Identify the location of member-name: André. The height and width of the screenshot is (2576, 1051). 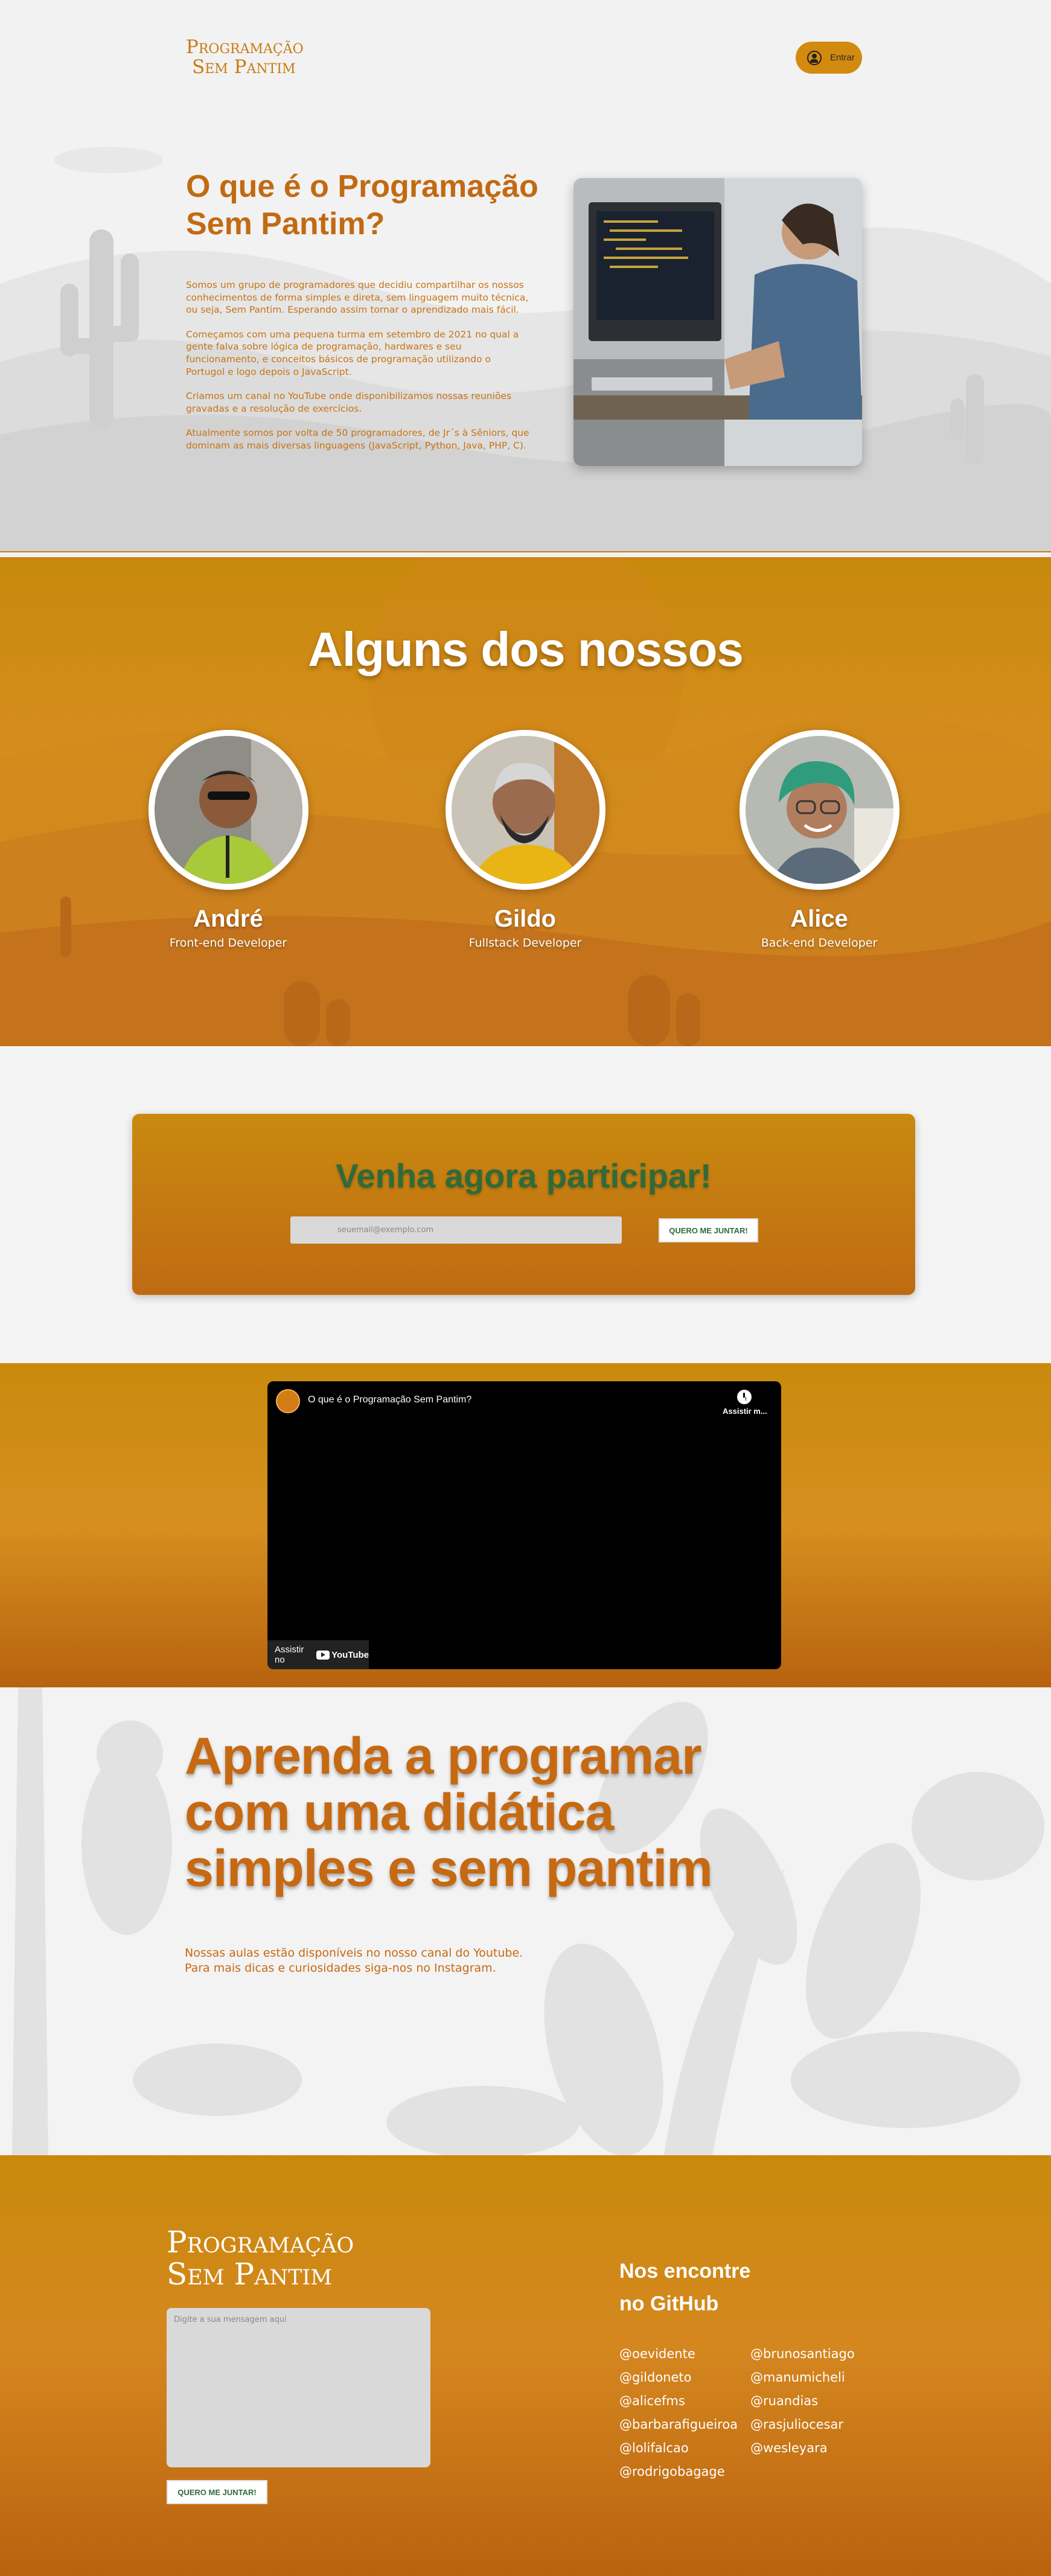
(228, 919).